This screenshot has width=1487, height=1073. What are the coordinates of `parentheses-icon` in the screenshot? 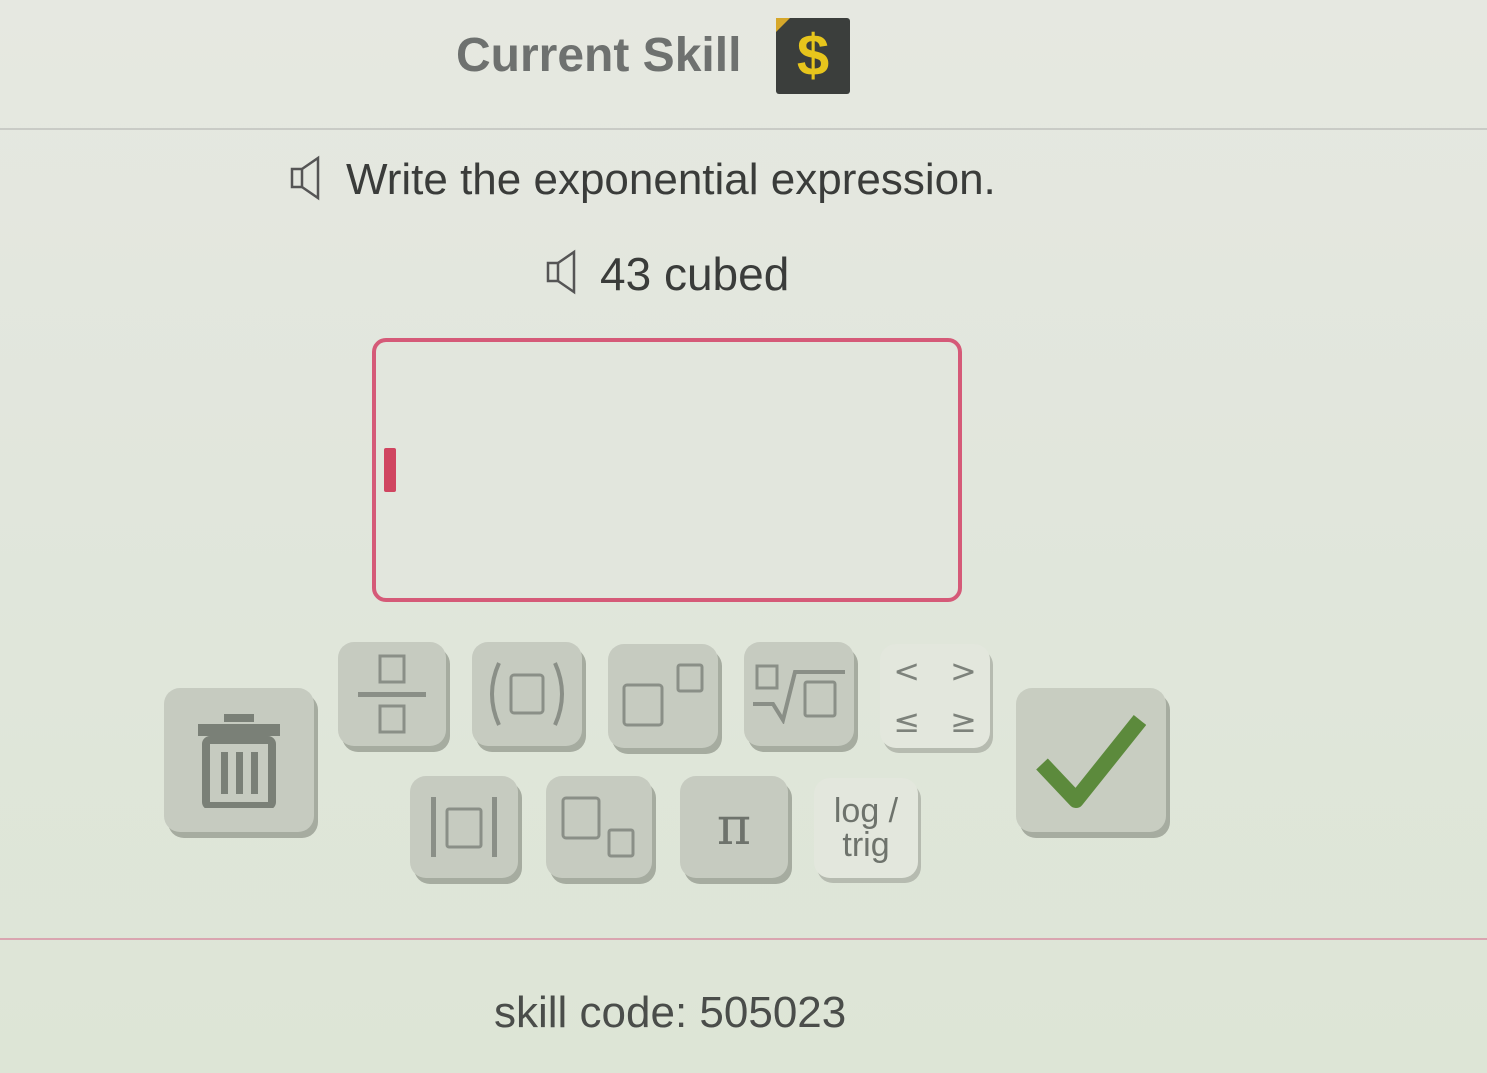 It's located at (527, 694).